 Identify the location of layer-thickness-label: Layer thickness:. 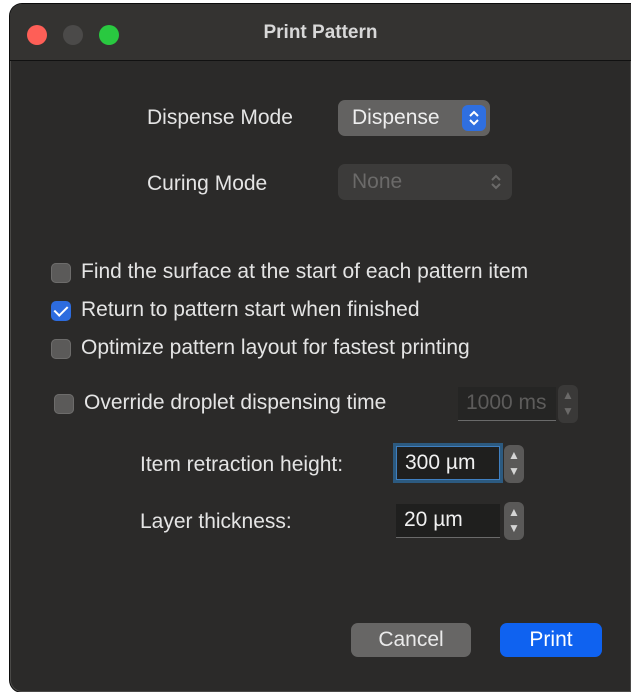
(216, 521).